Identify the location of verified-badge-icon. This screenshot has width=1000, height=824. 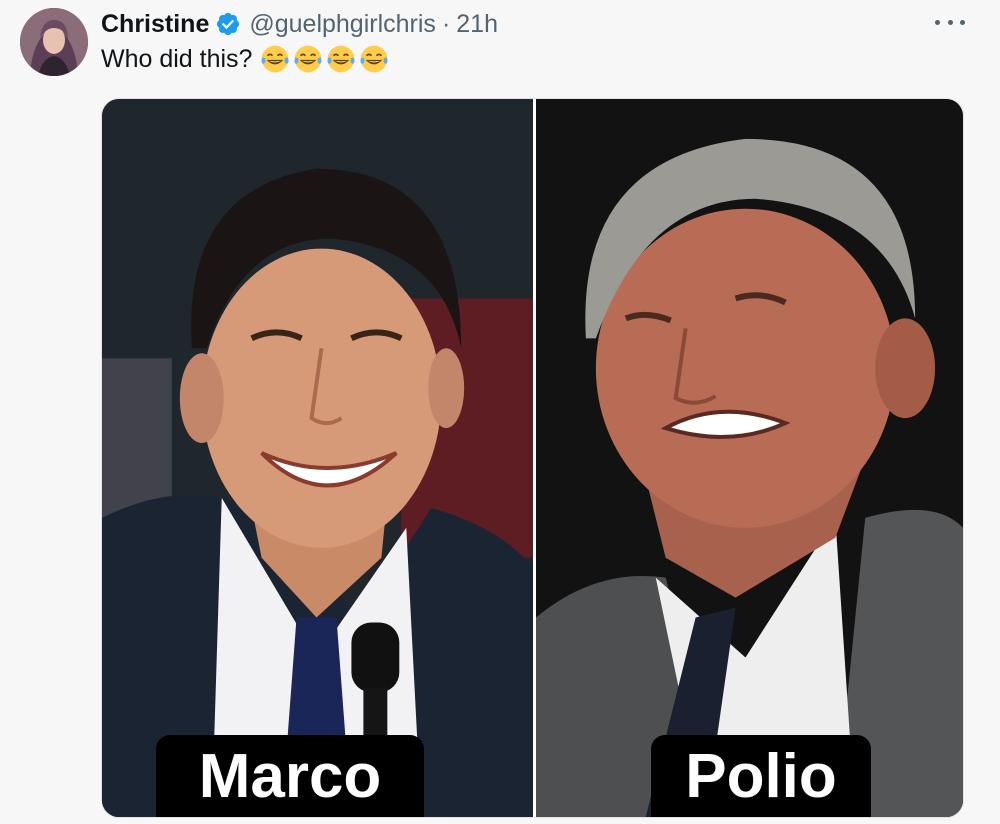
(228, 24).